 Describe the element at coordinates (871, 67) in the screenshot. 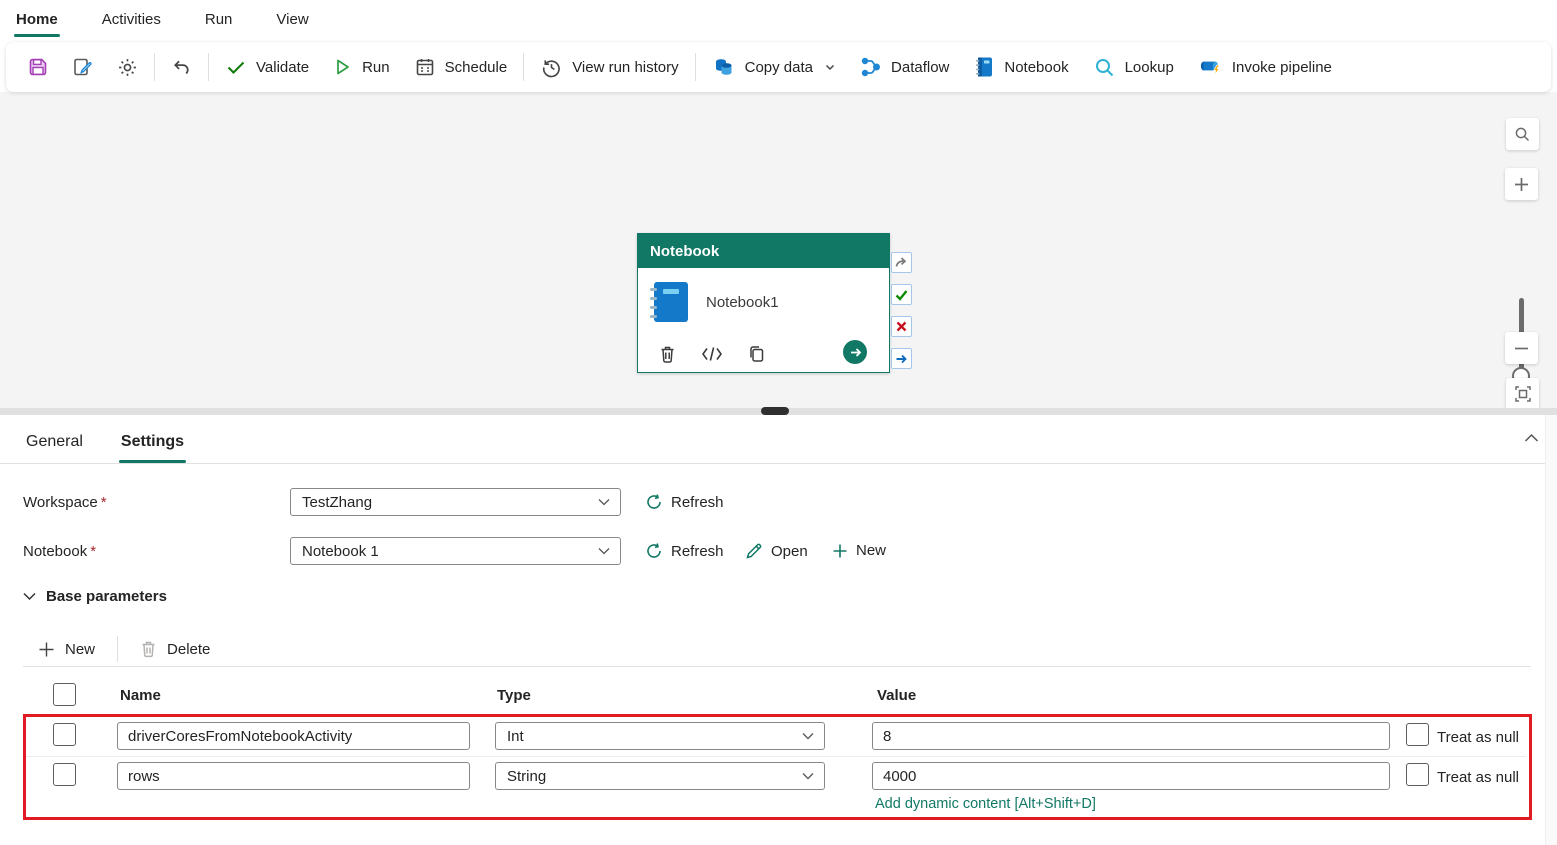

I see `dataflow-branch-icon` at that location.